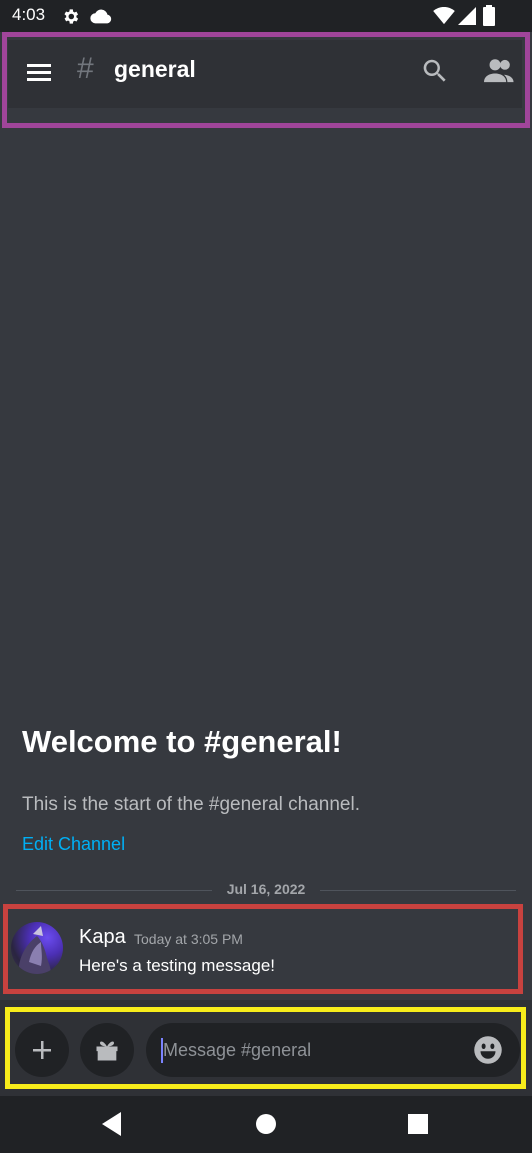 The height and width of the screenshot is (1153, 532). What do you see at coordinates (29, 14) in the screenshot?
I see `status-time: 4:03` at bounding box center [29, 14].